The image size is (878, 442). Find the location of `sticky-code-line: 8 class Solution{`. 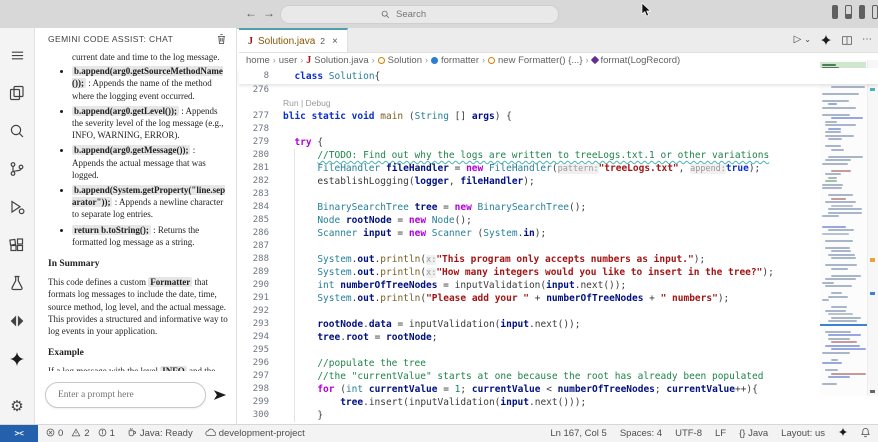

sticky-code-line: 8 class Solution{ is located at coordinates (310, 76).